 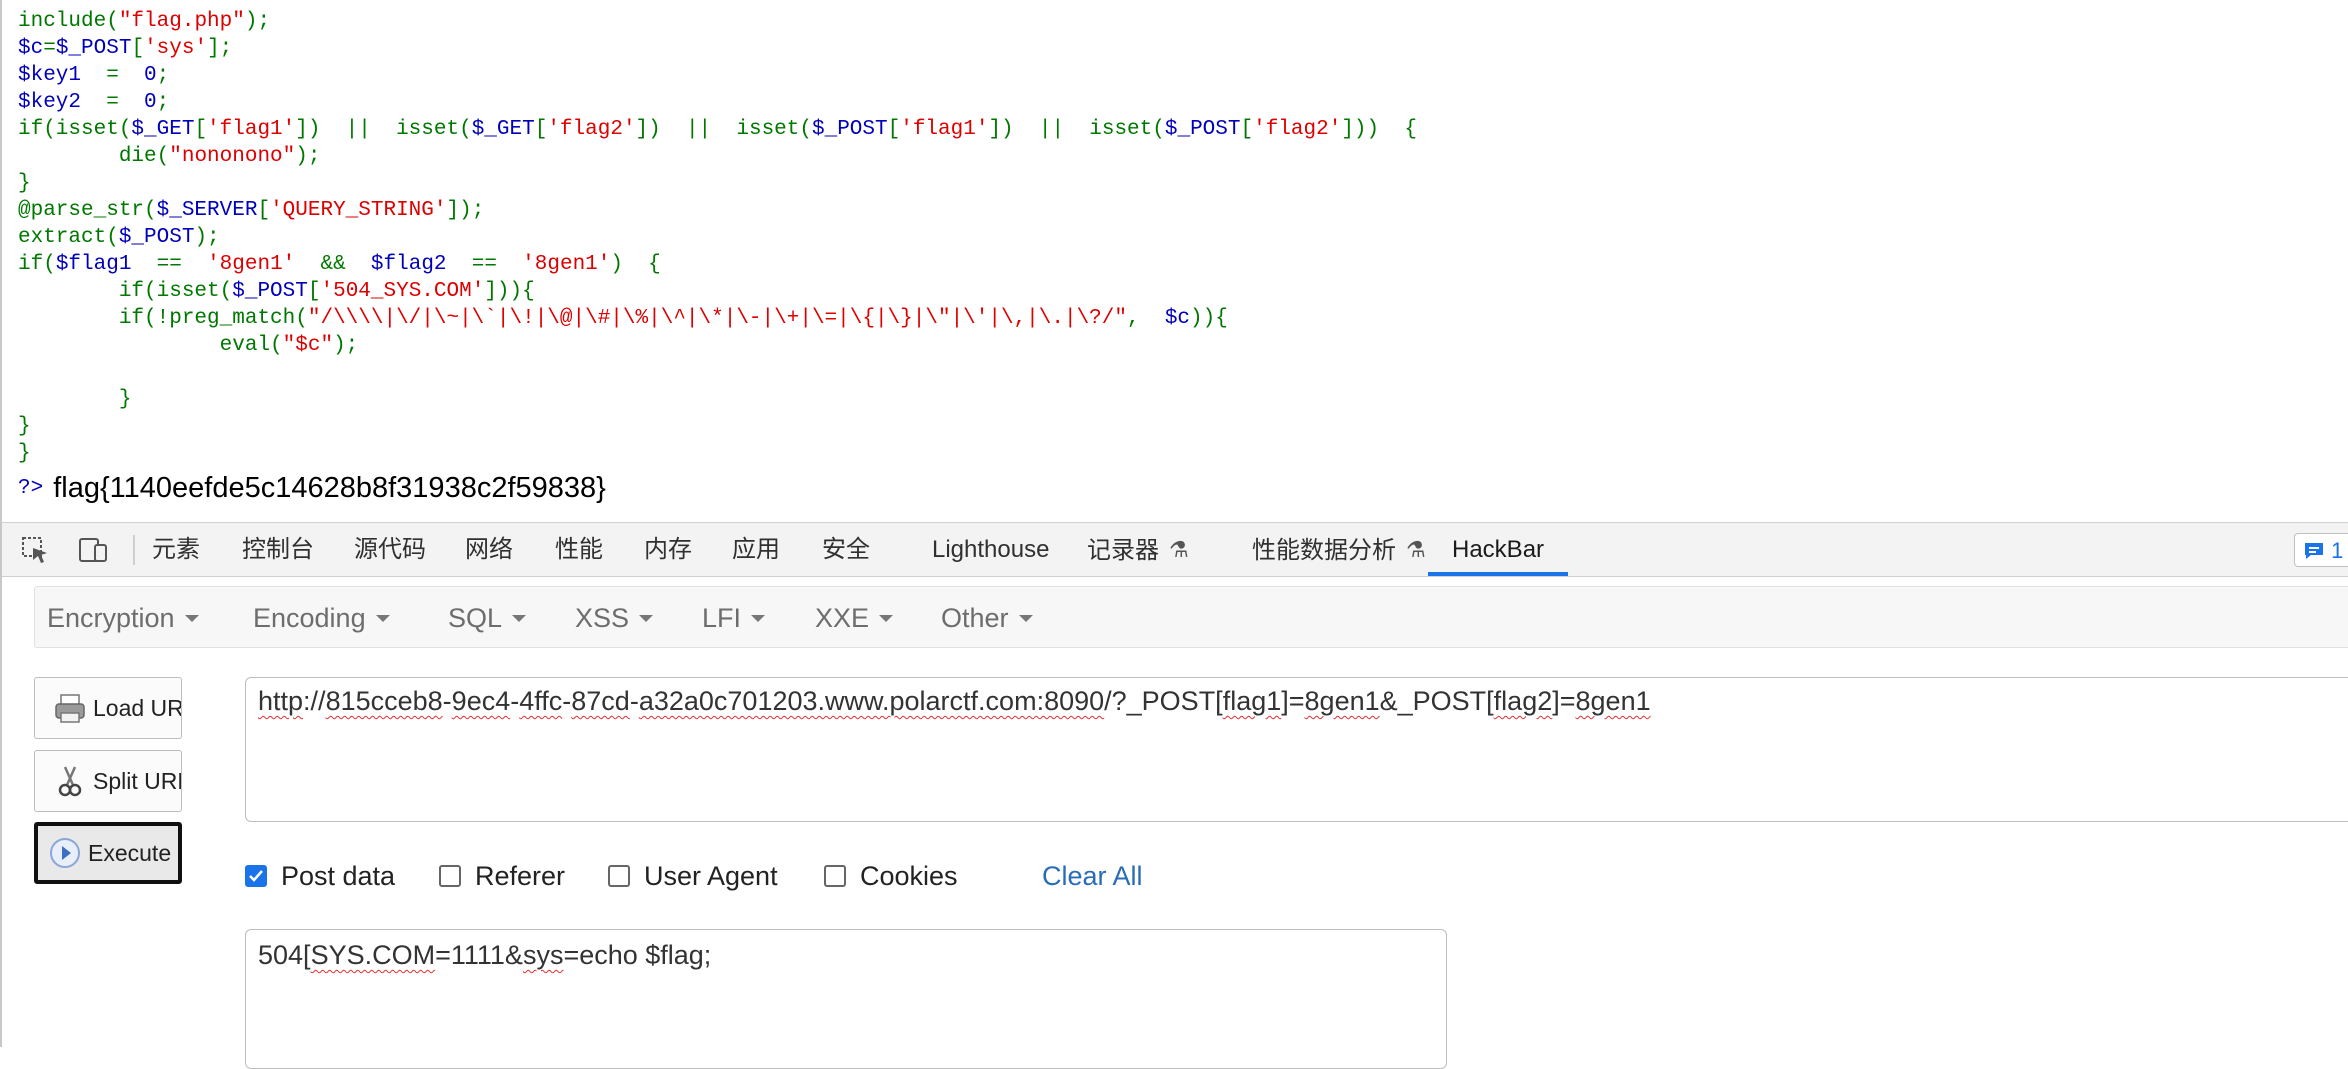 I want to click on code-token: "$c", so click(x=308, y=345).